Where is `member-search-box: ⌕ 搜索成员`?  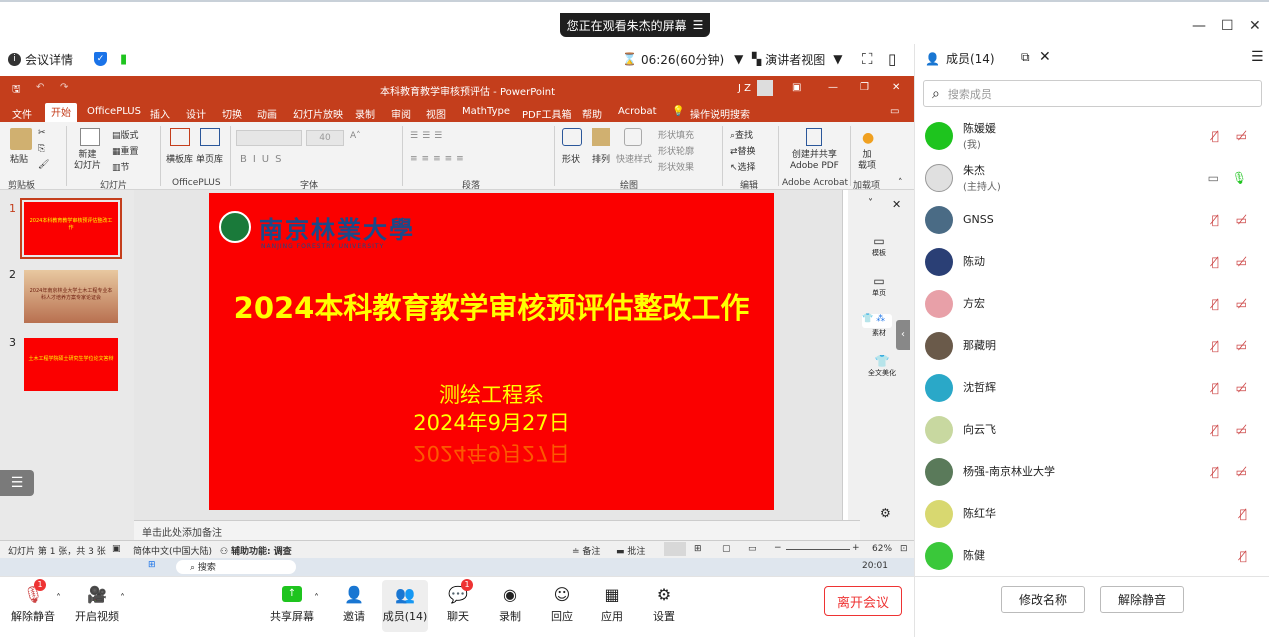
member-search-box: ⌕ 搜索成员 is located at coordinates (1092, 93).